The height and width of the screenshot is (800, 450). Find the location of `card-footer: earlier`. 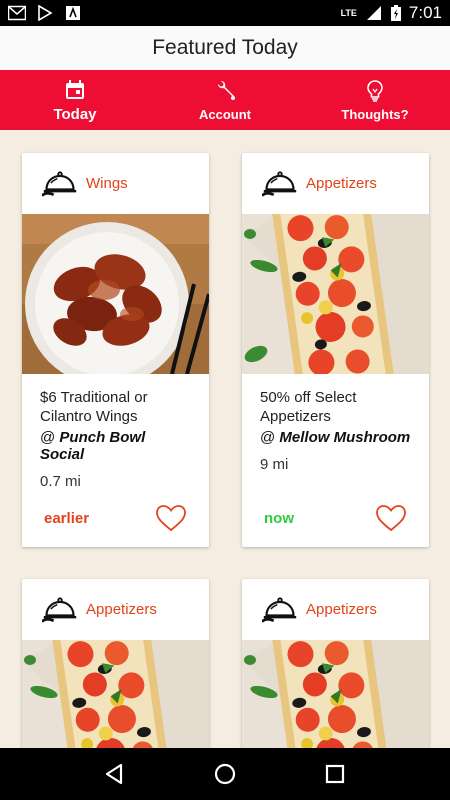

card-footer: earlier is located at coordinates (115, 518).